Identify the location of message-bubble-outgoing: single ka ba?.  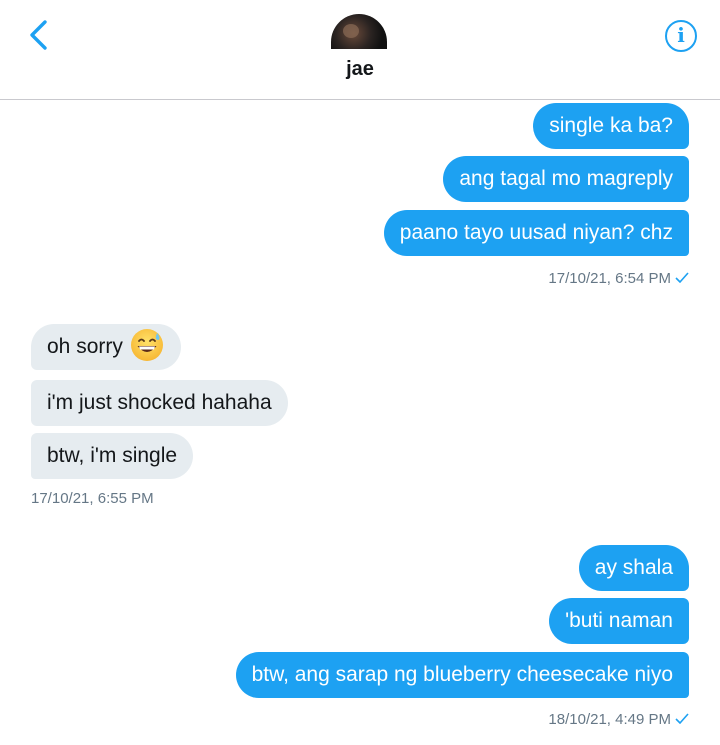
(611, 126).